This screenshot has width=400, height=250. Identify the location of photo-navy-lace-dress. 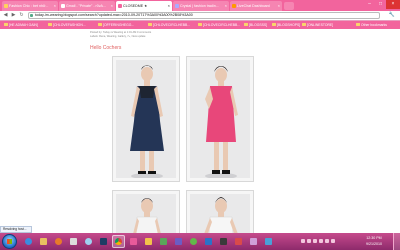
(146, 119).